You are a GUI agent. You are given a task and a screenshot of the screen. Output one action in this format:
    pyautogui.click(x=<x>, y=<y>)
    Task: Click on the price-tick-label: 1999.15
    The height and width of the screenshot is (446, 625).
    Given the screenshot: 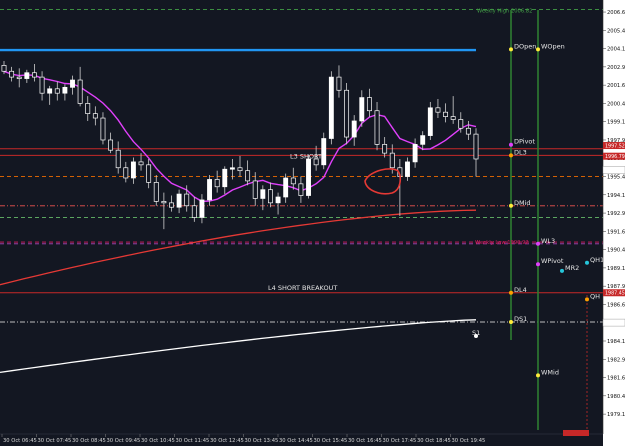 What is the action you would take?
    pyautogui.click(x=616, y=123)
    